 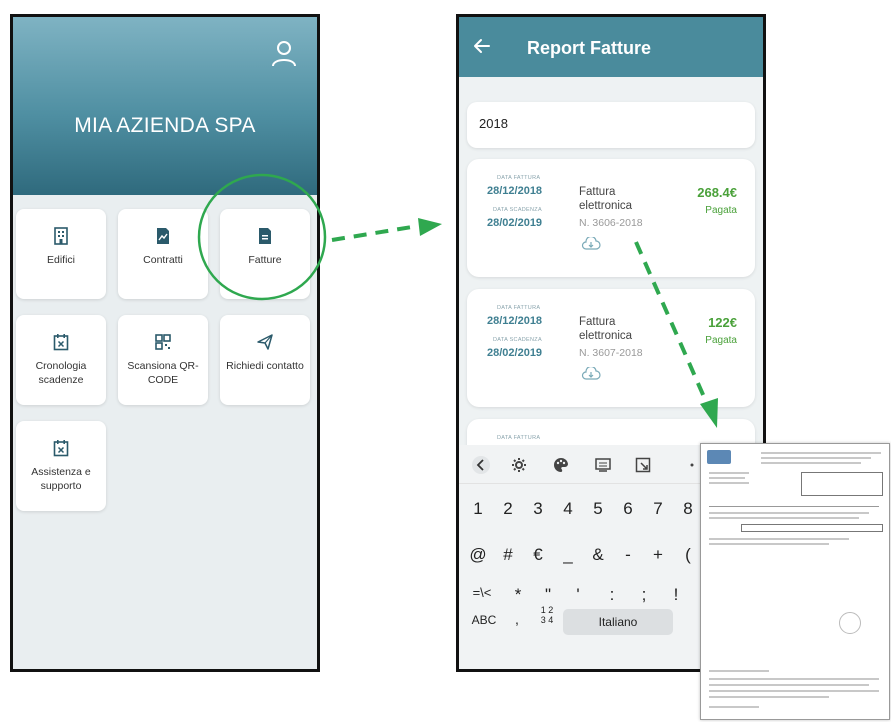 I want to click on tile-edifici: Edifici, so click(x=61, y=254).